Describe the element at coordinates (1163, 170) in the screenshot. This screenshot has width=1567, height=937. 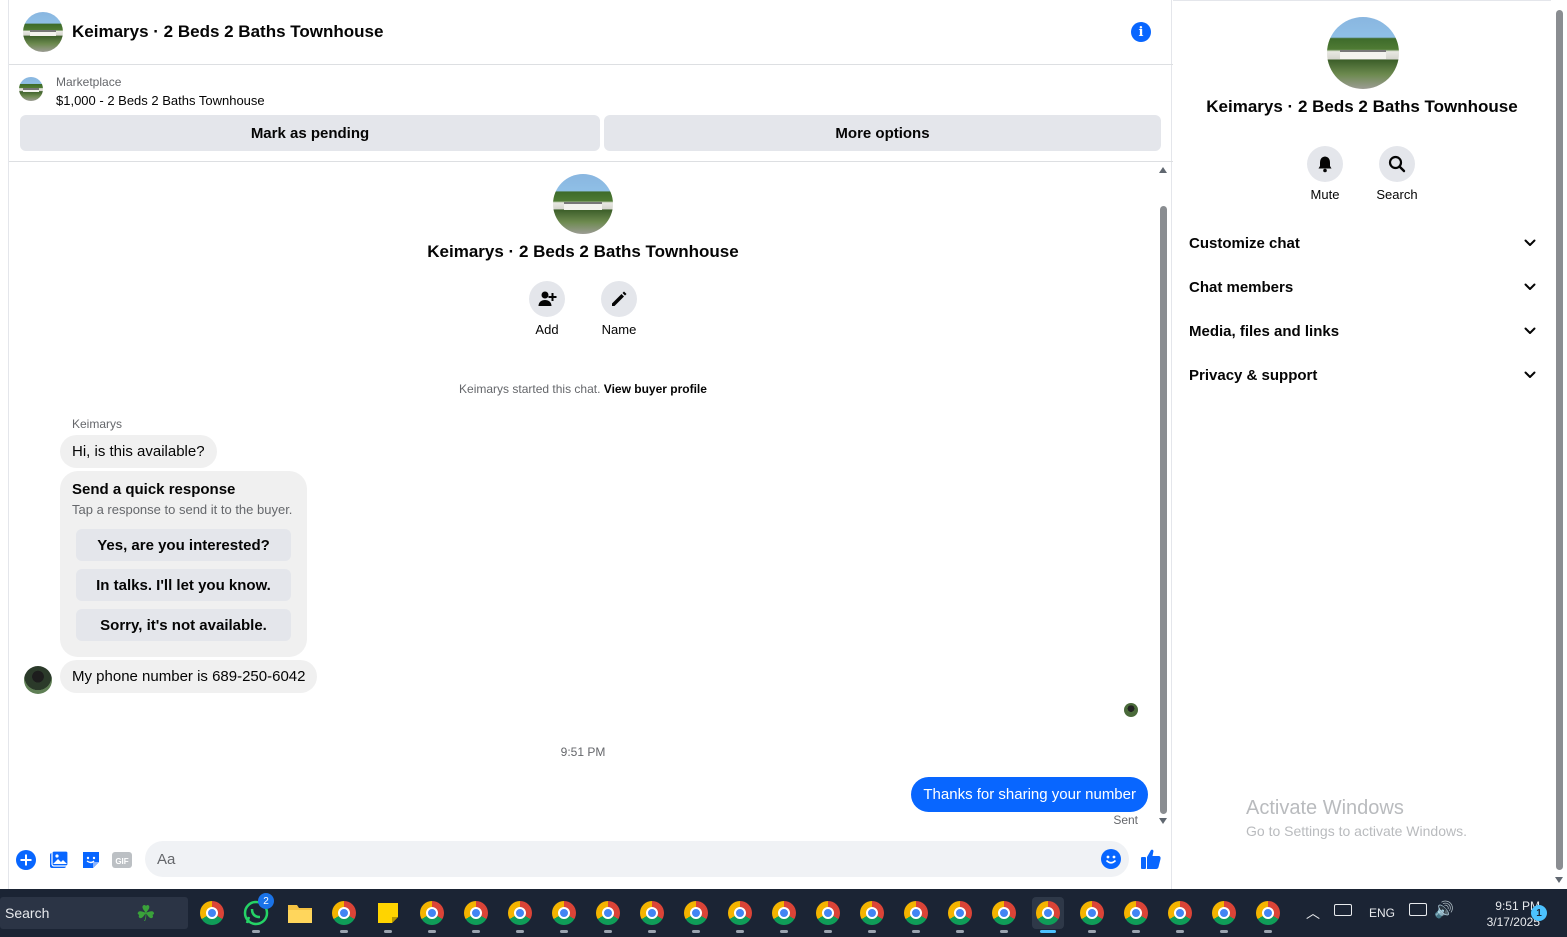
I see `scroll-up-arrow-icon` at that location.